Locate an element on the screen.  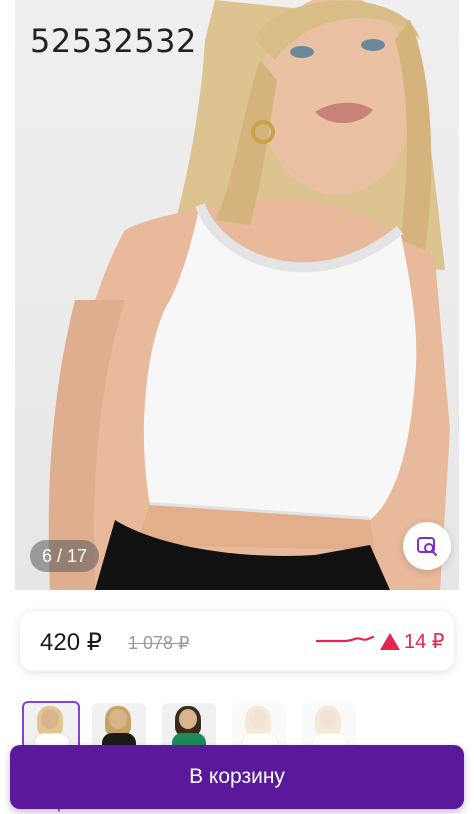
price-change-value: 14 ₽ is located at coordinates (424, 642).